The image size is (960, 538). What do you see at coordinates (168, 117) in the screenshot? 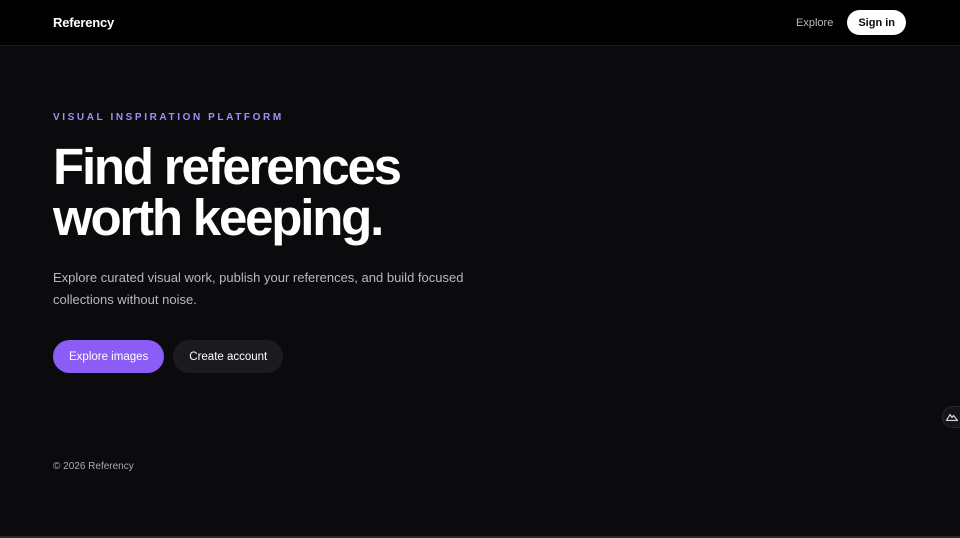
I see `hero-eyebrow: VISUAL INSPIRATION PLATFORM` at bounding box center [168, 117].